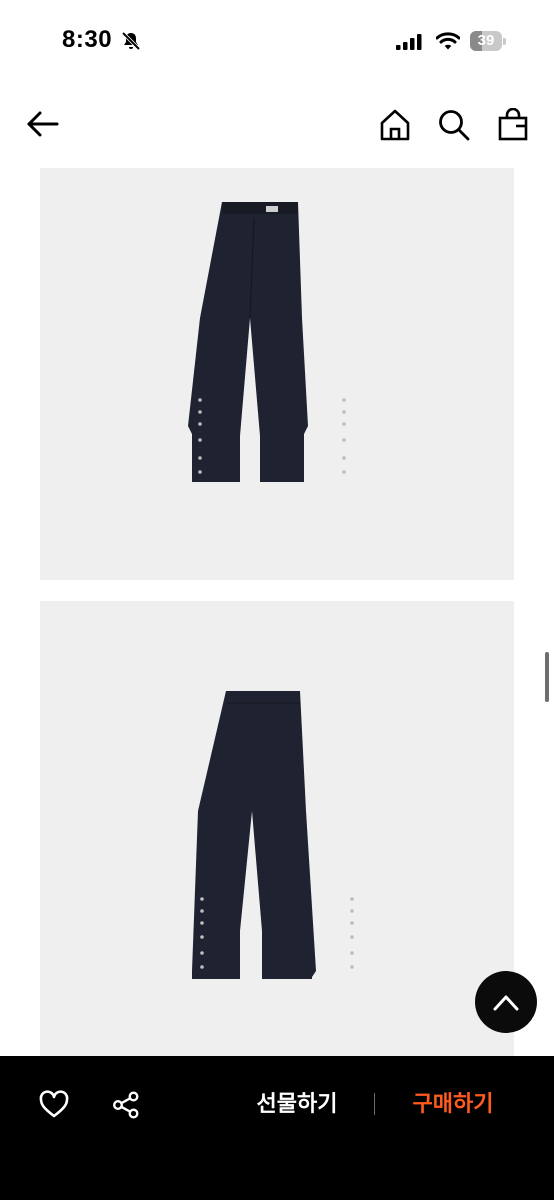 This screenshot has width=554, height=1200. I want to click on status-bar: 8:30 39, so click(277, 42).